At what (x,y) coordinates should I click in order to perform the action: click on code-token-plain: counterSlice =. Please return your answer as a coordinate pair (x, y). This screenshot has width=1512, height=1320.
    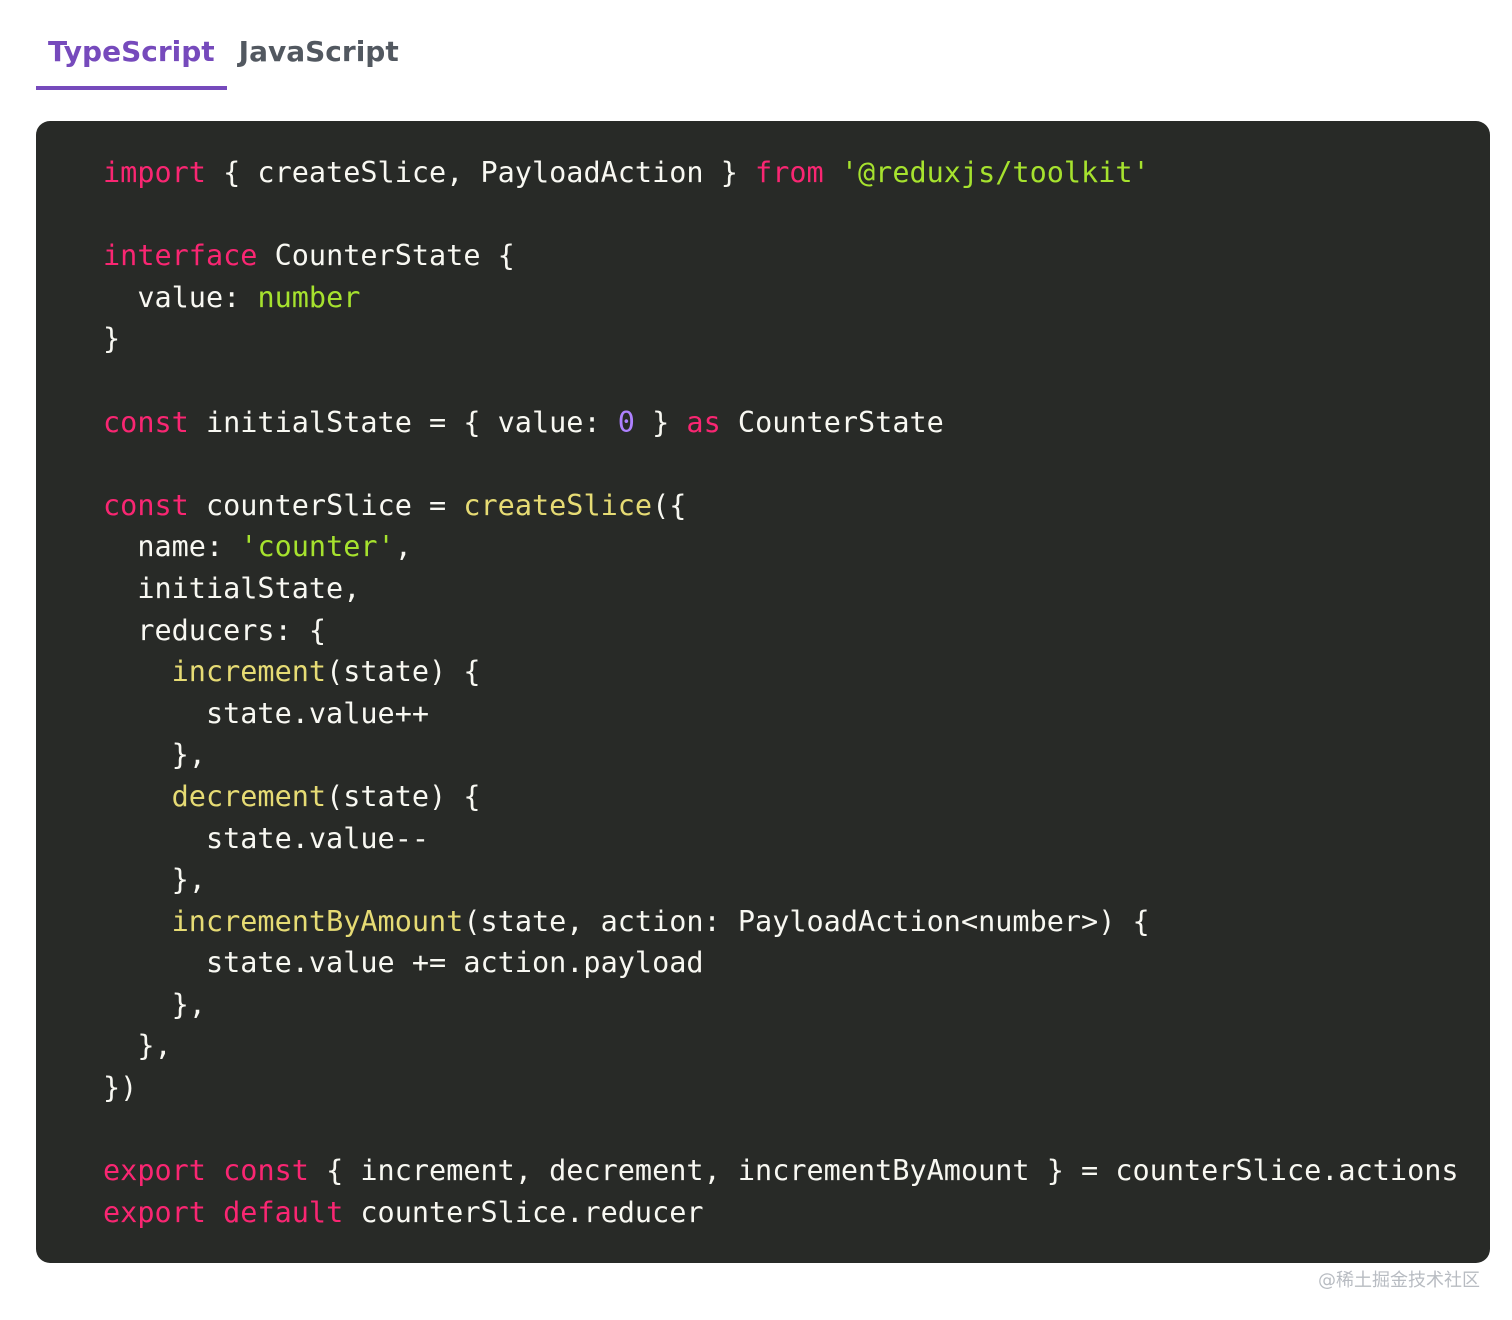
    Looking at the image, I should click on (326, 505).